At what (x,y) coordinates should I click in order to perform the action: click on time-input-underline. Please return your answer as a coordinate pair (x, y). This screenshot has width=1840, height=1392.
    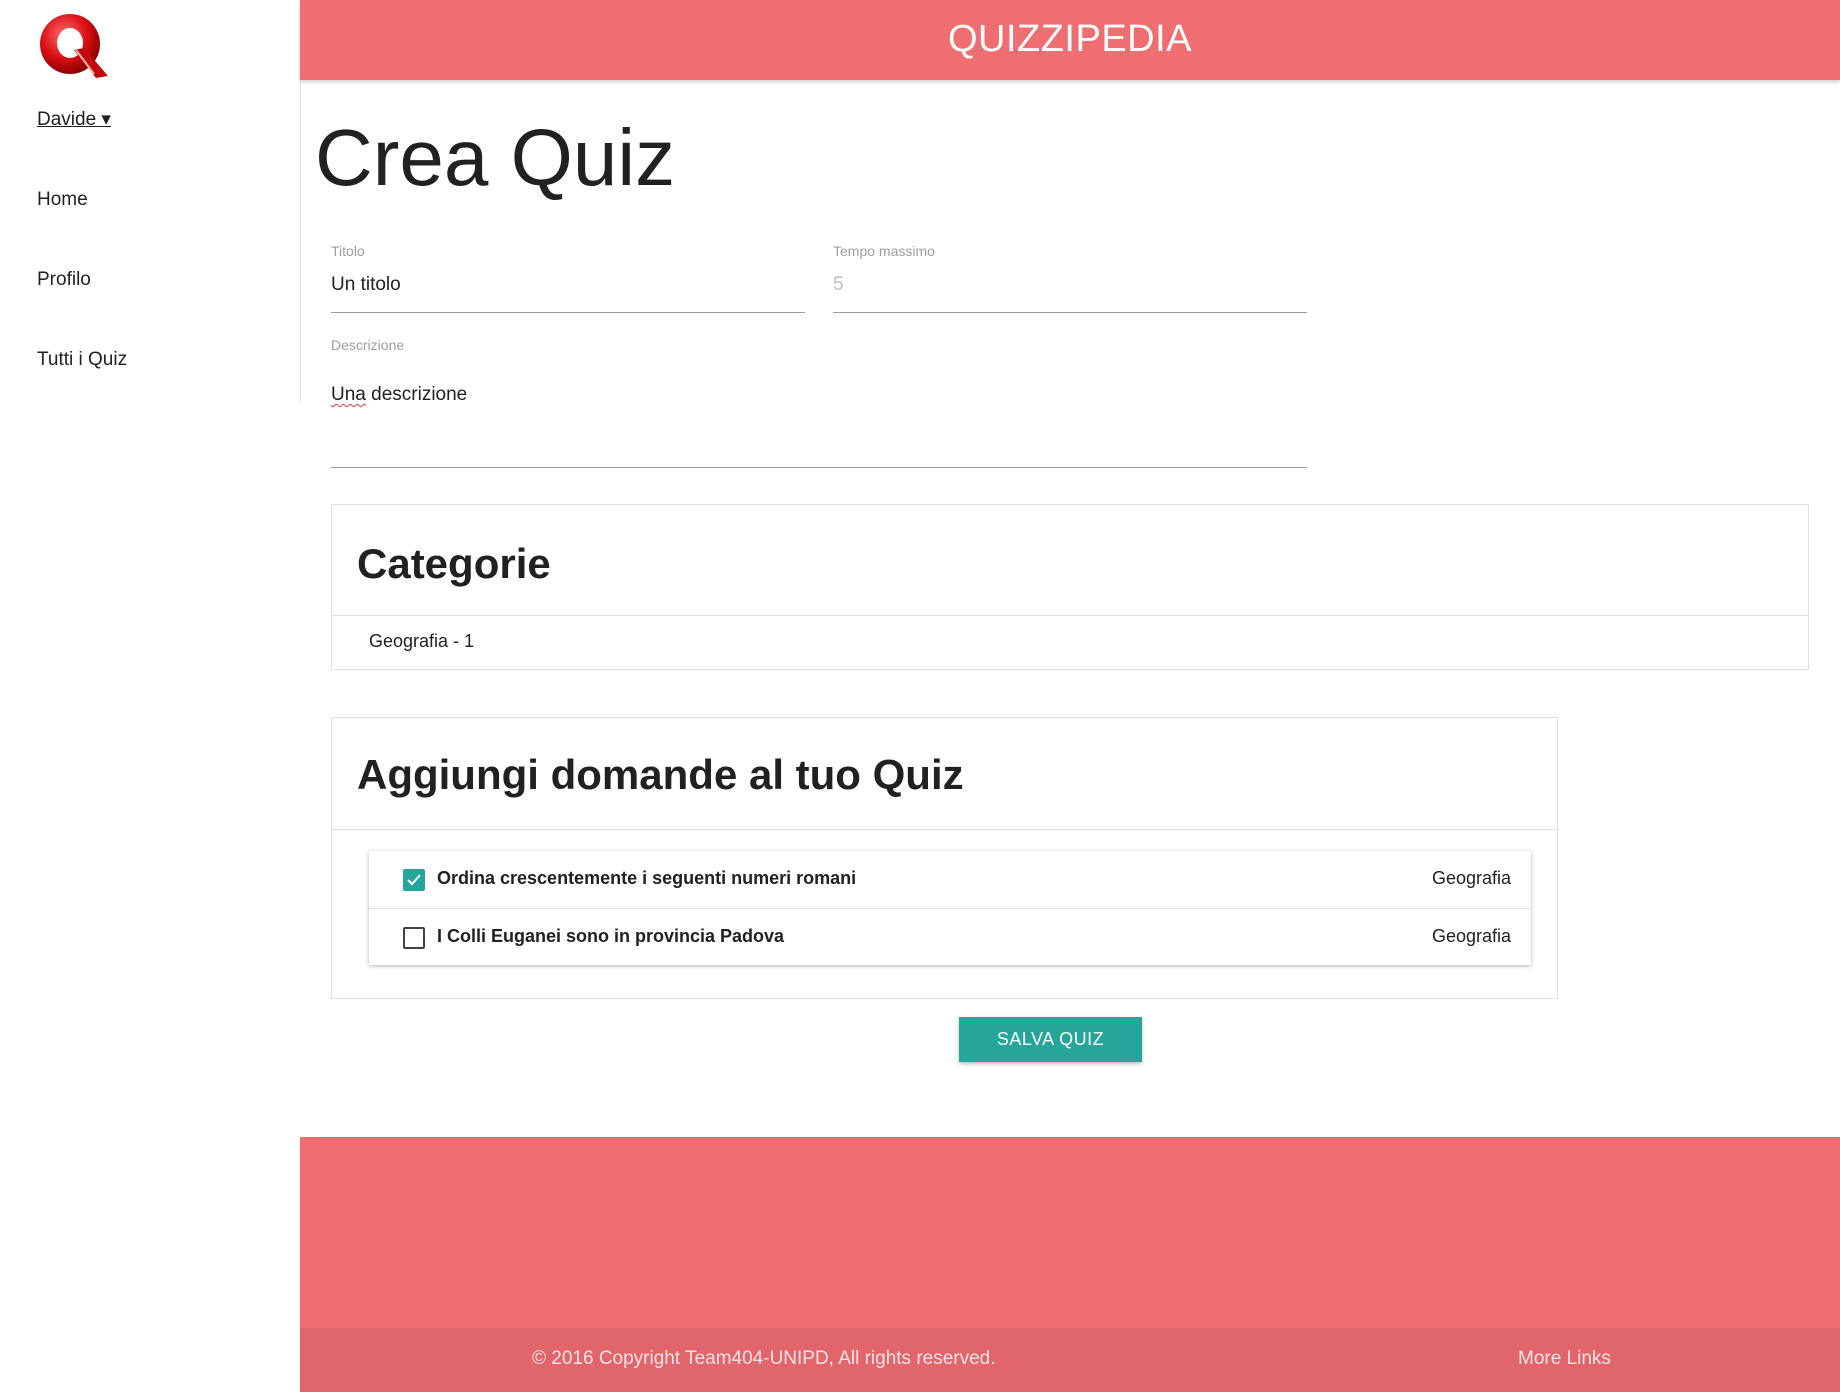
    Looking at the image, I should click on (1070, 312).